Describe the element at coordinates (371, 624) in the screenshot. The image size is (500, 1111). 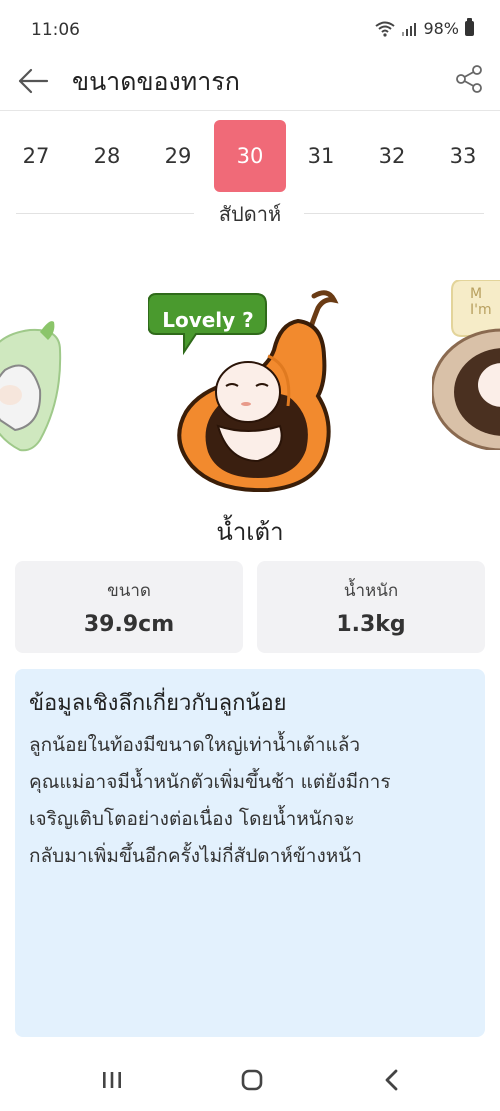
I see `weight-value: 1.3kg` at that location.